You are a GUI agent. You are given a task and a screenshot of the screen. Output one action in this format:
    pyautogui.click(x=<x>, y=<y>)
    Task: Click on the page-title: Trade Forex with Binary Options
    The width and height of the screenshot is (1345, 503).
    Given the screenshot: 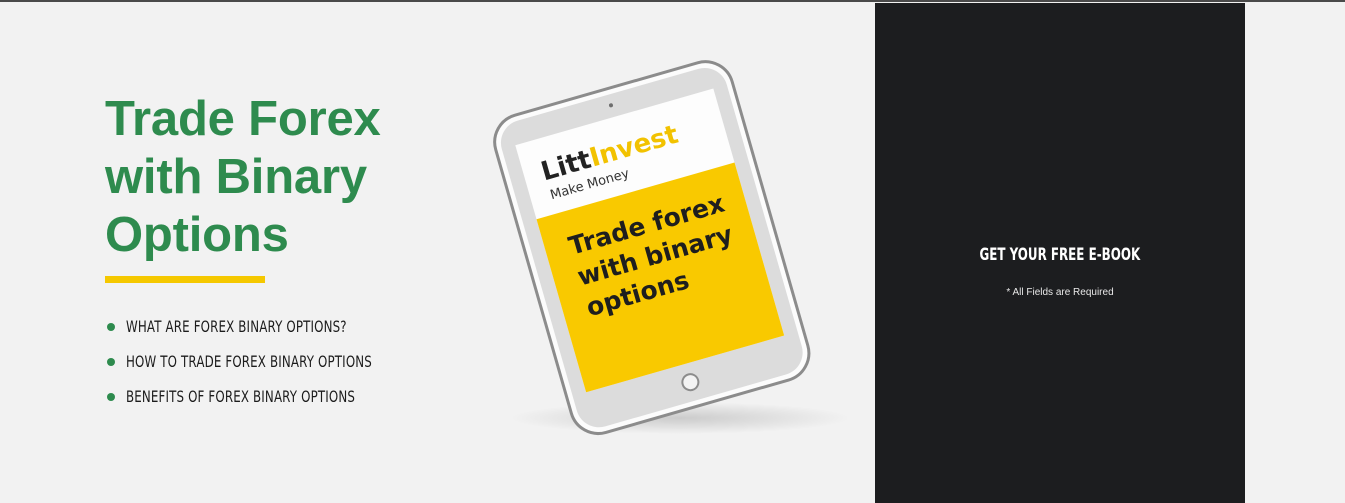 What is the action you would take?
    pyautogui.click(x=275, y=177)
    